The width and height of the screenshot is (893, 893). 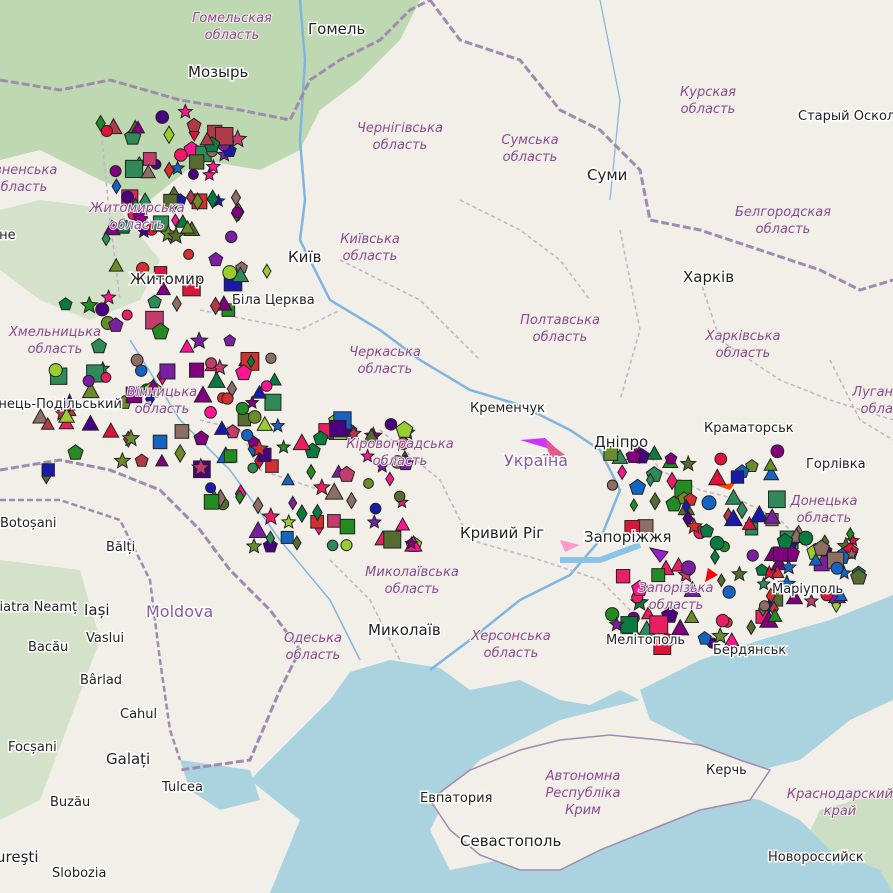 What do you see at coordinates (105, 638) in the screenshot?
I see `city-vaslui: Vaslui` at bounding box center [105, 638].